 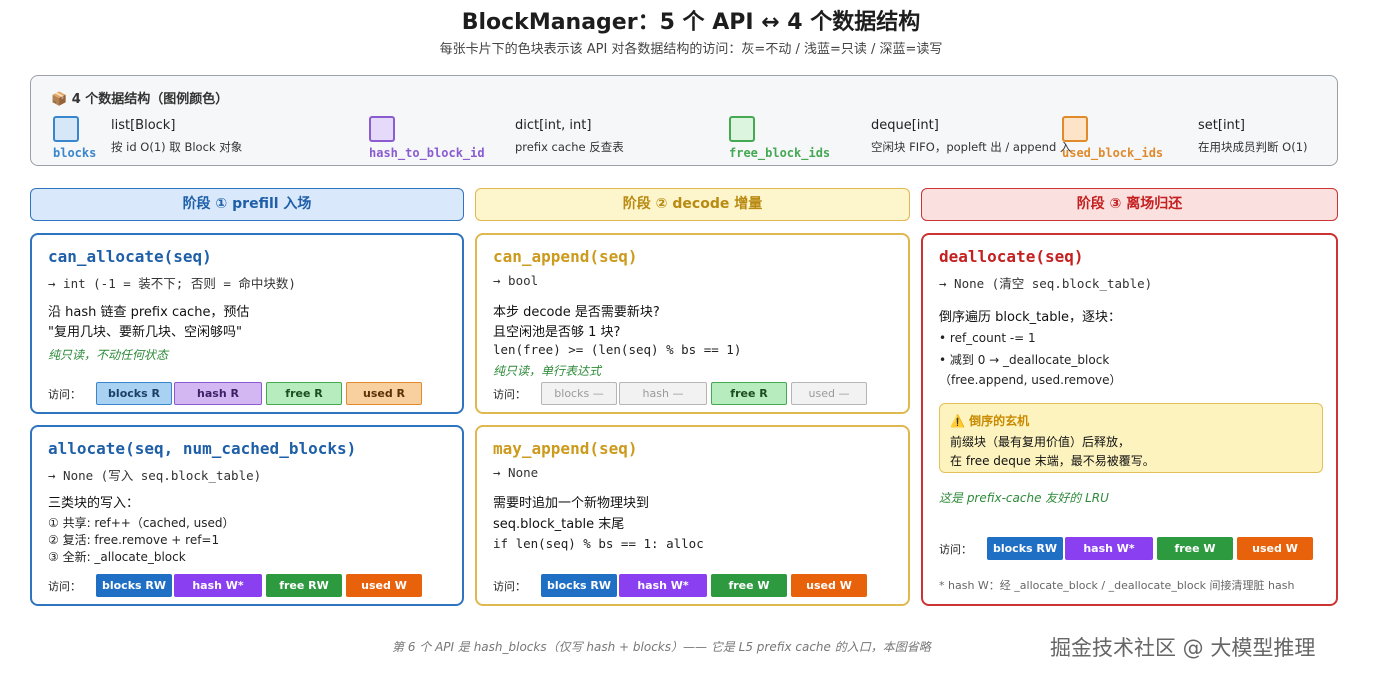 I want to click on can-append-return: → bool, so click(x=516, y=280).